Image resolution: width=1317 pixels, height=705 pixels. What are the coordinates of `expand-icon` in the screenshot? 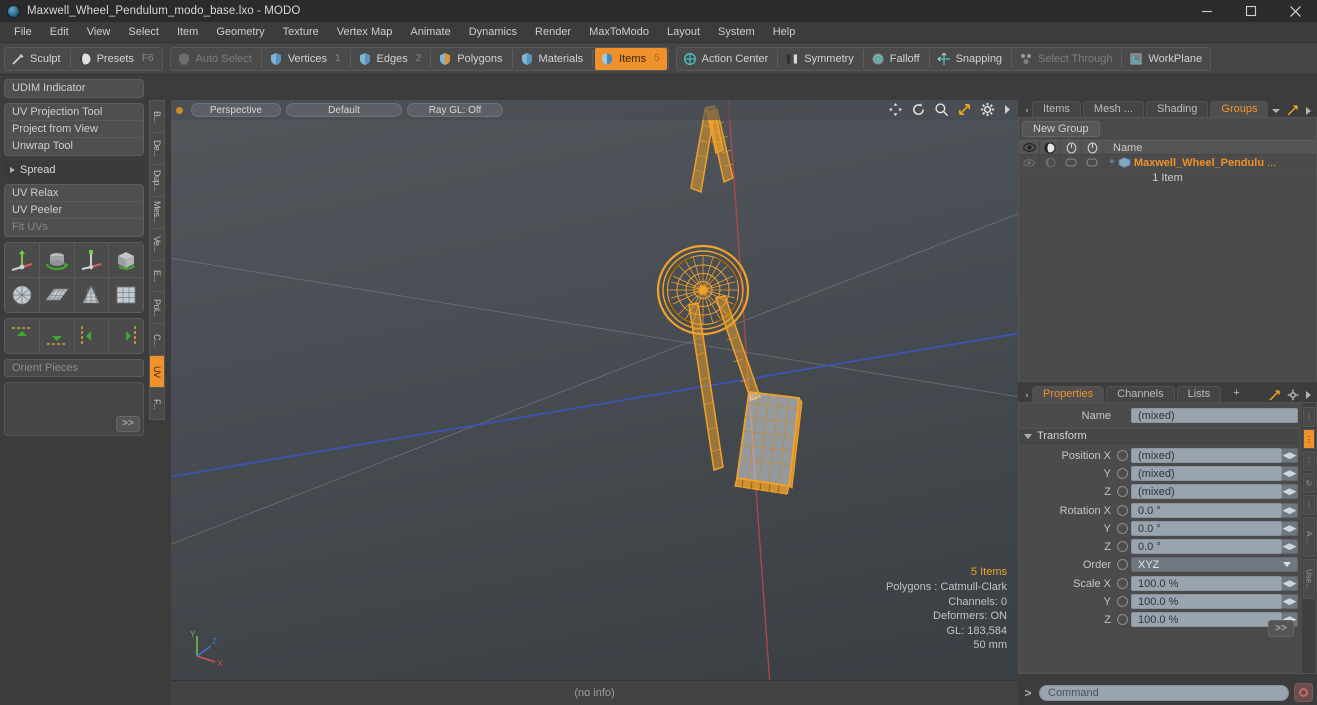 It's located at (1293, 110).